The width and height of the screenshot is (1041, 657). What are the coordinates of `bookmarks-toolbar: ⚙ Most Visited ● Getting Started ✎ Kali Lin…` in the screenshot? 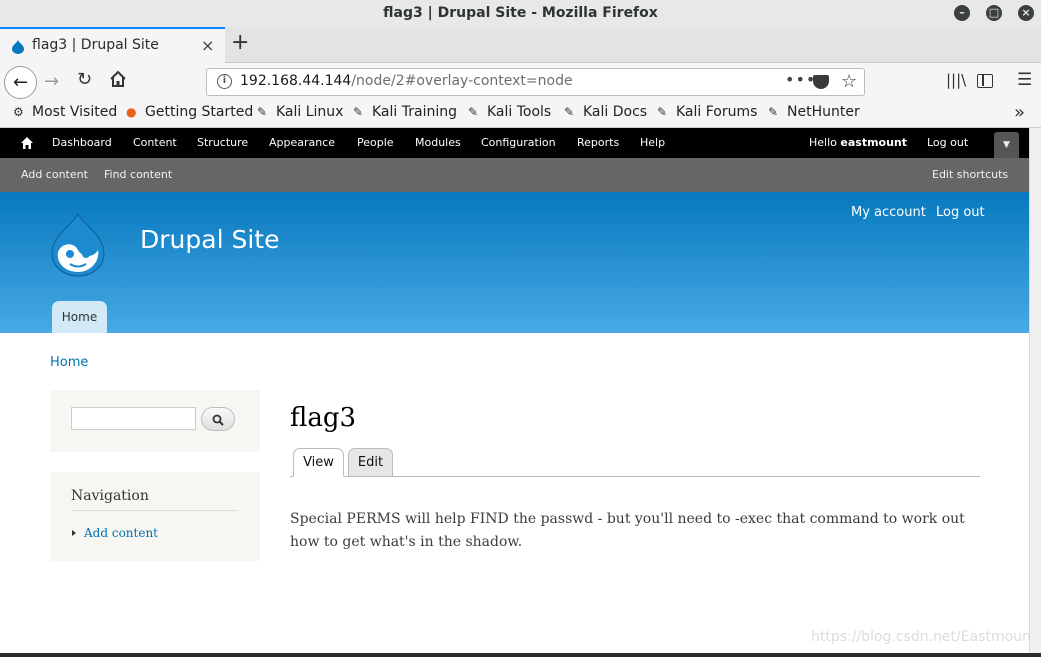 It's located at (520, 114).